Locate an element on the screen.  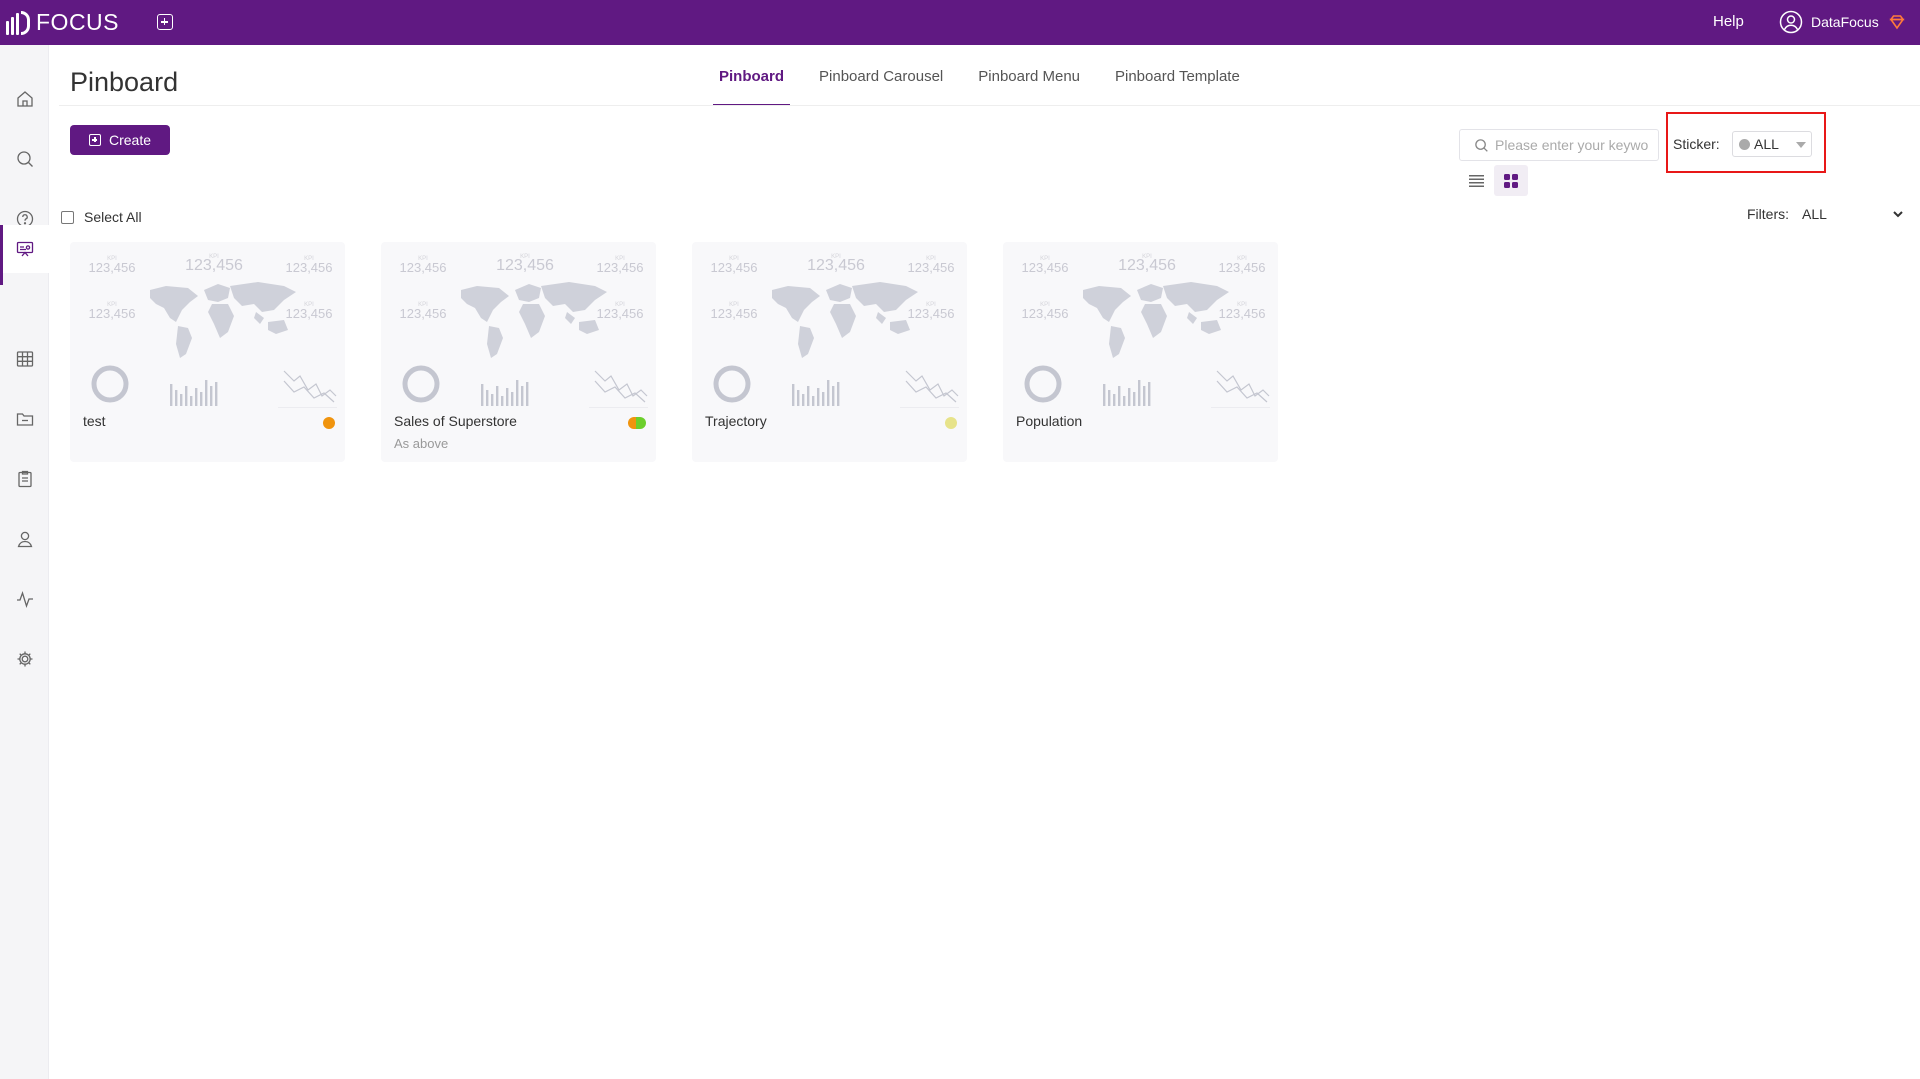
add-tab-icon is located at coordinates (165, 22).